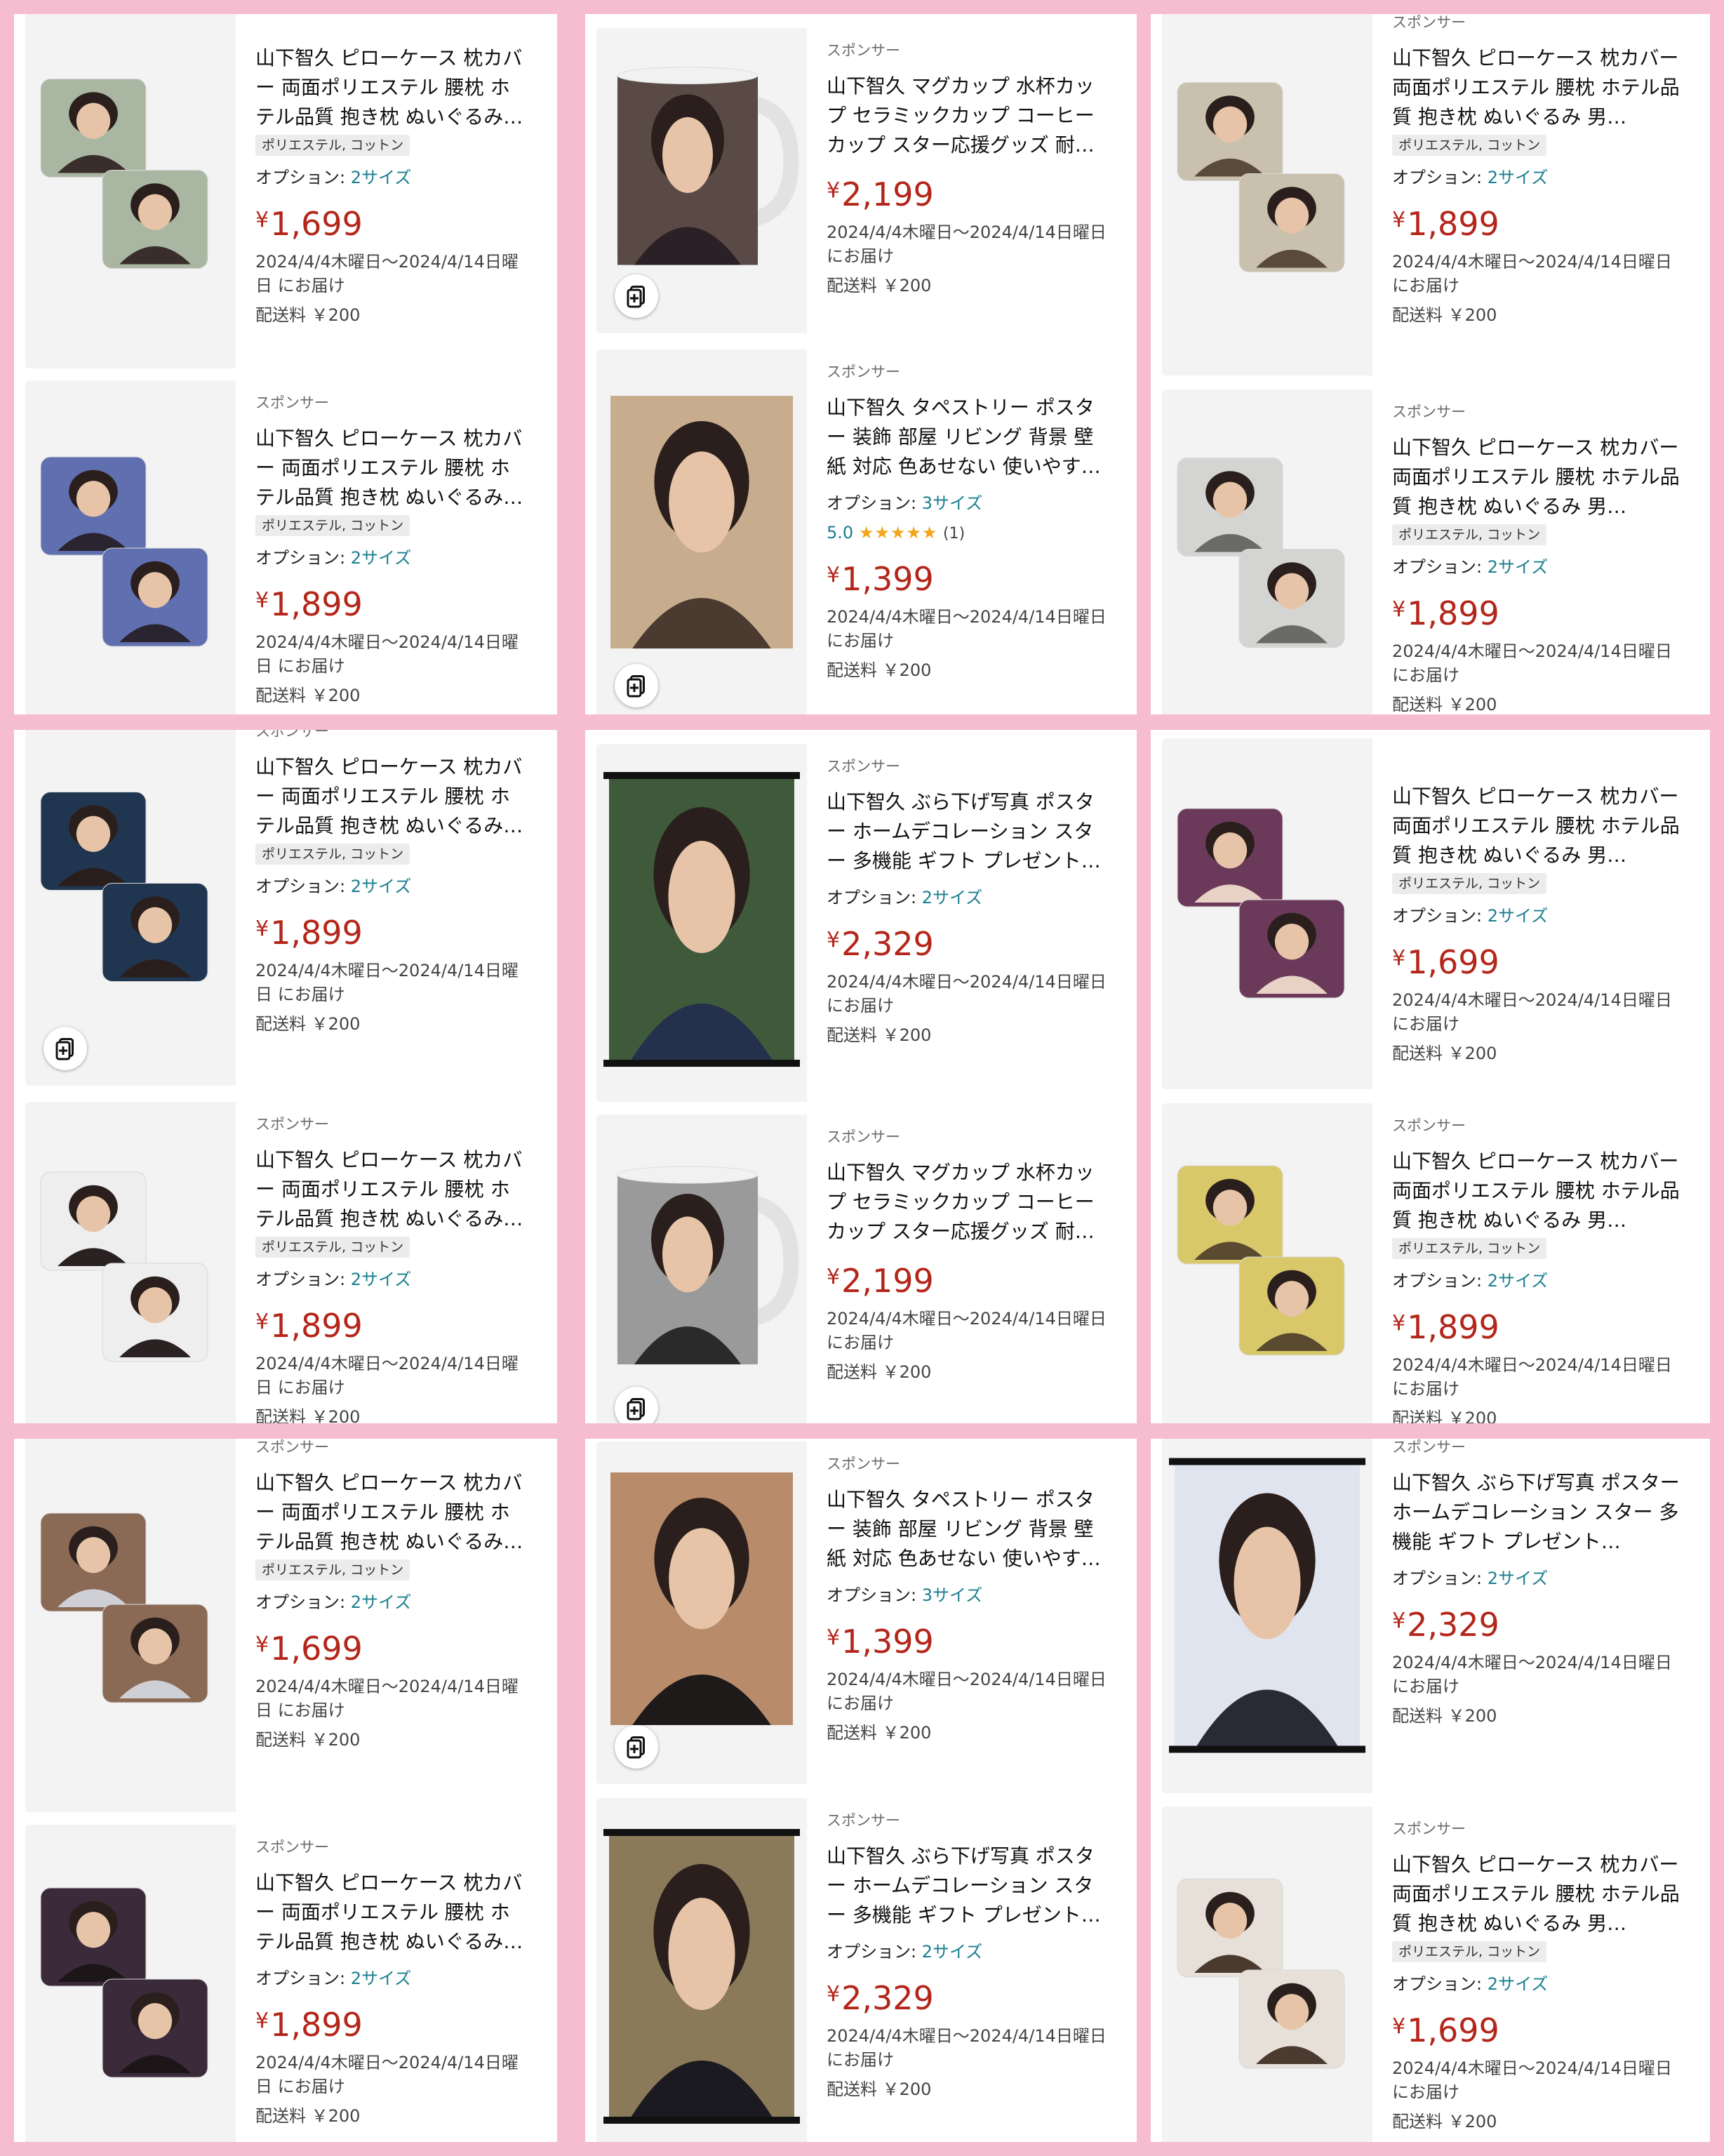 The height and width of the screenshot is (2156, 1724). I want to click on tapestry-print, so click(701, 1598).